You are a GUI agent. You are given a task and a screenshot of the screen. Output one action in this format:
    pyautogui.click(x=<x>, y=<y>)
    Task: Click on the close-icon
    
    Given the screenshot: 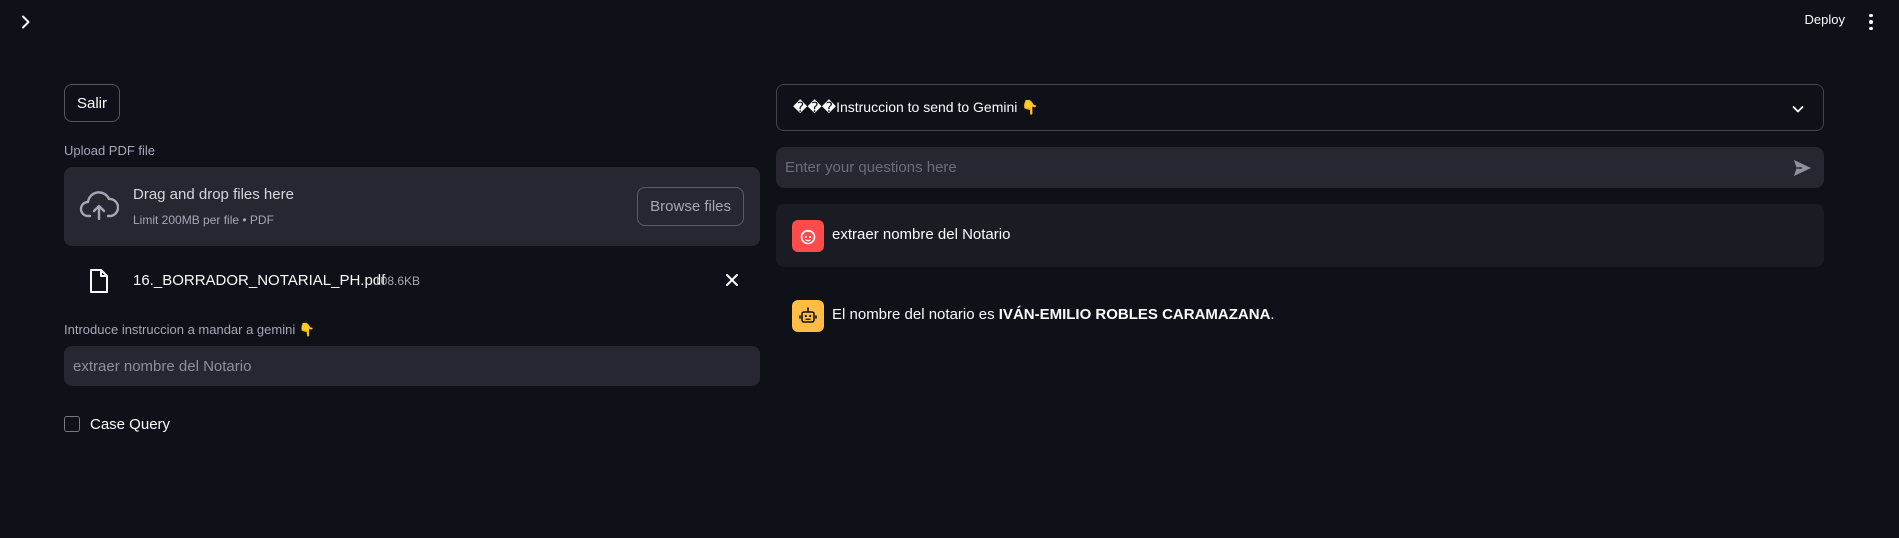 What is the action you would take?
    pyautogui.click(x=732, y=280)
    